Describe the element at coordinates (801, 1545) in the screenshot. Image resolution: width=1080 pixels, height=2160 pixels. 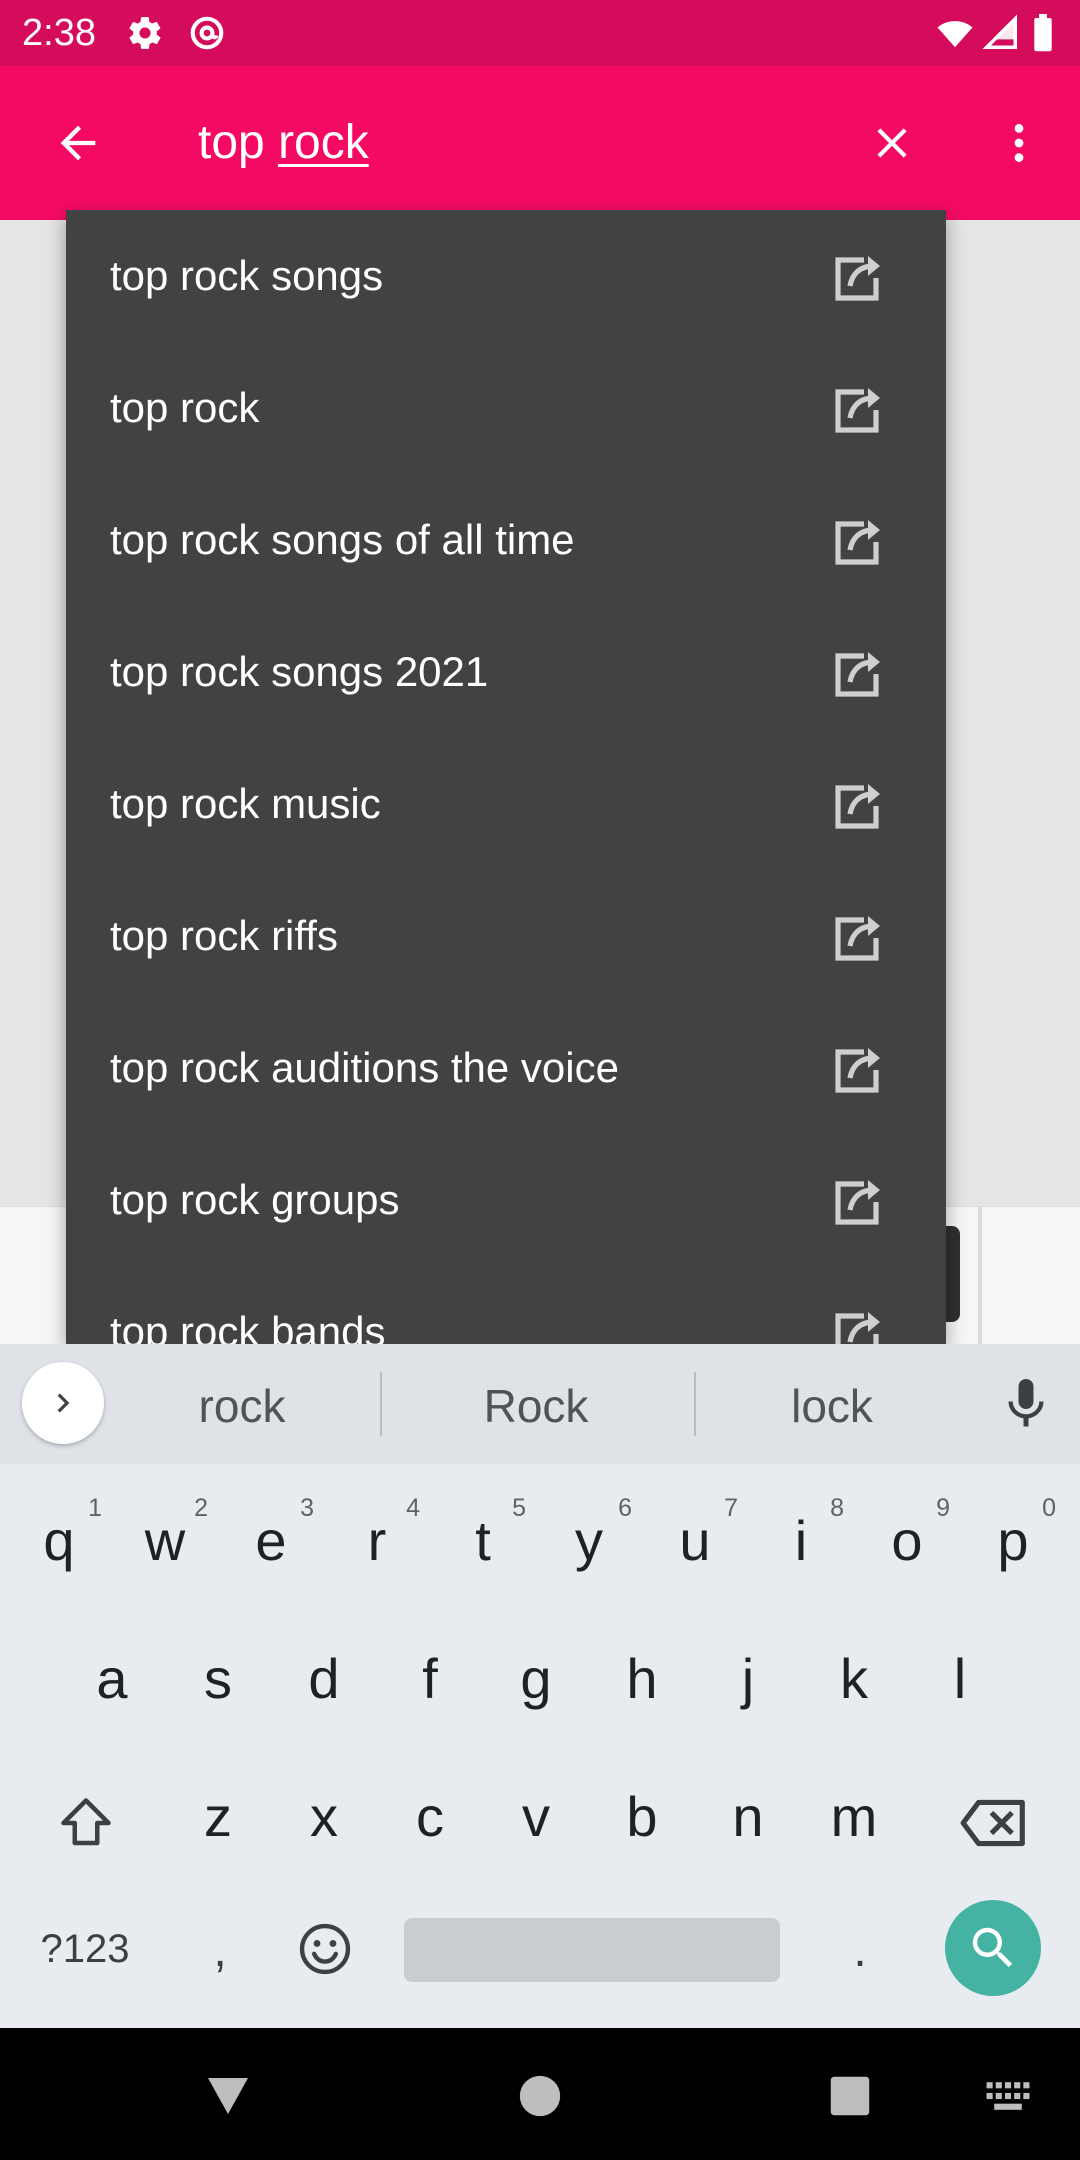
I see `key-i: i8` at that location.